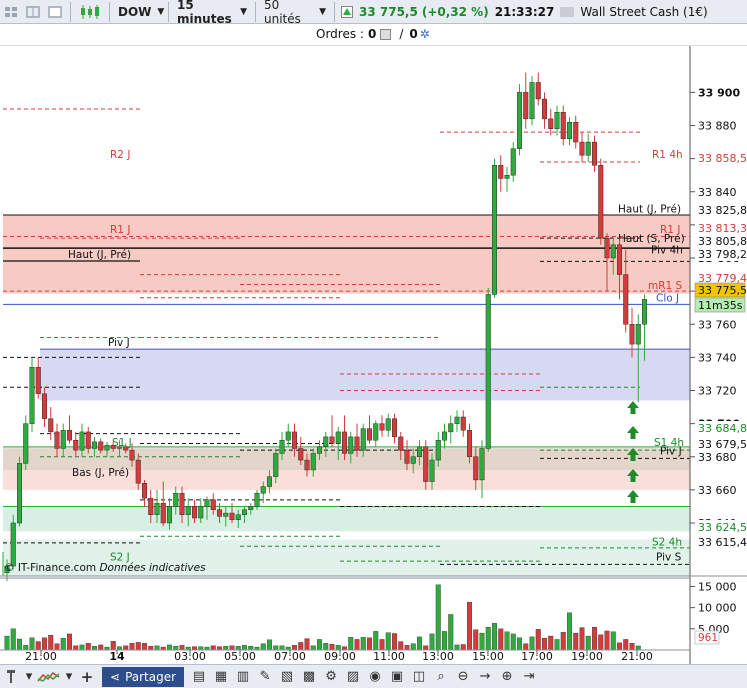  I want to click on grid-small-icon, so click(11, 12).